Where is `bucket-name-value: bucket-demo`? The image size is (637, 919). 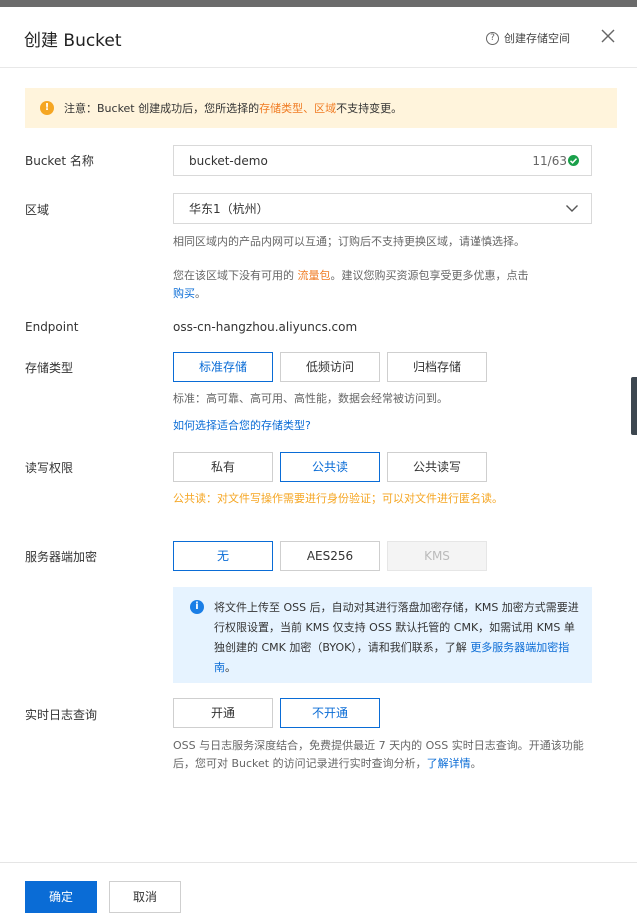 bucket-name-value: bucket-demo is located at coordinates (228, 160).